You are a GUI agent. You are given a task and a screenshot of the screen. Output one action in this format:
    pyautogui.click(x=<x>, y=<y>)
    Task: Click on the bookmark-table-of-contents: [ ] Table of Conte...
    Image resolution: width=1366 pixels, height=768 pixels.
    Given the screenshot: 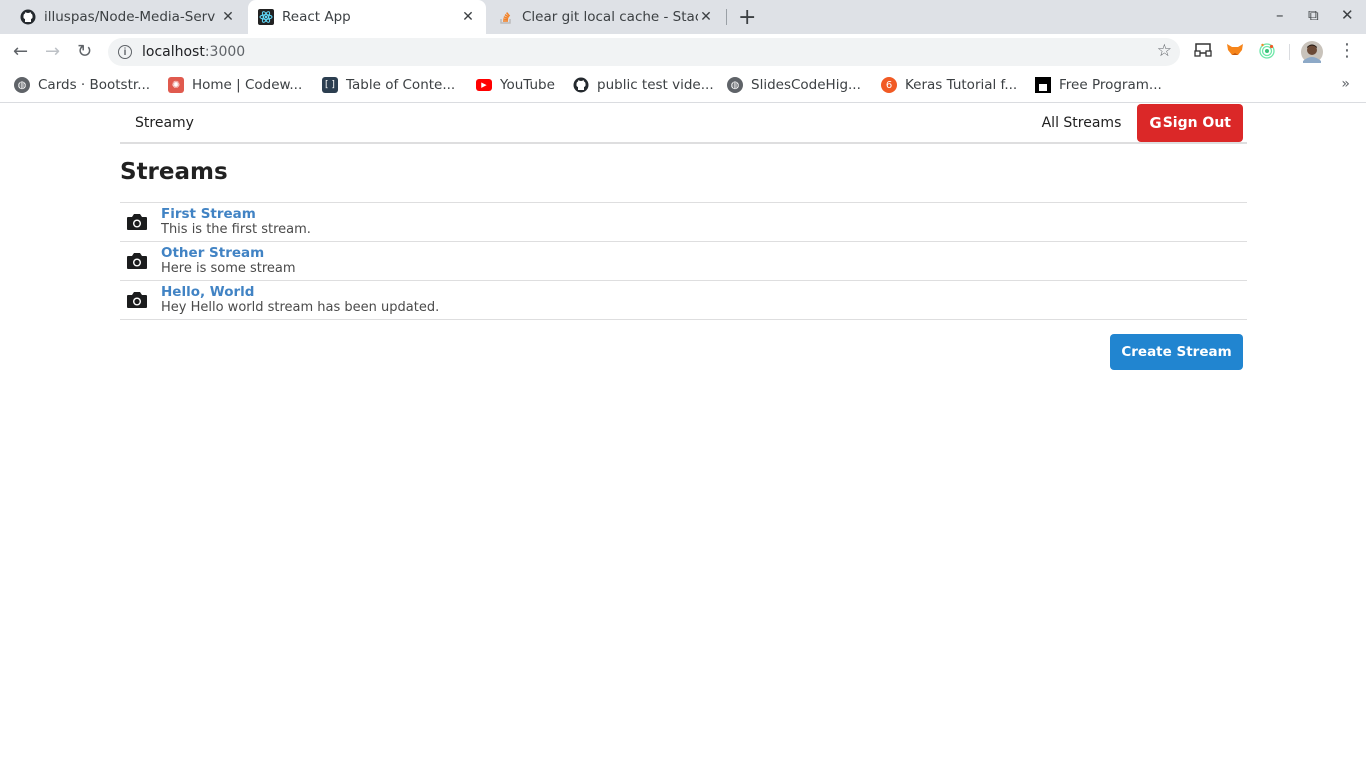 What is the action you would take?
    pyautogui.click(x=388, y=85)
    